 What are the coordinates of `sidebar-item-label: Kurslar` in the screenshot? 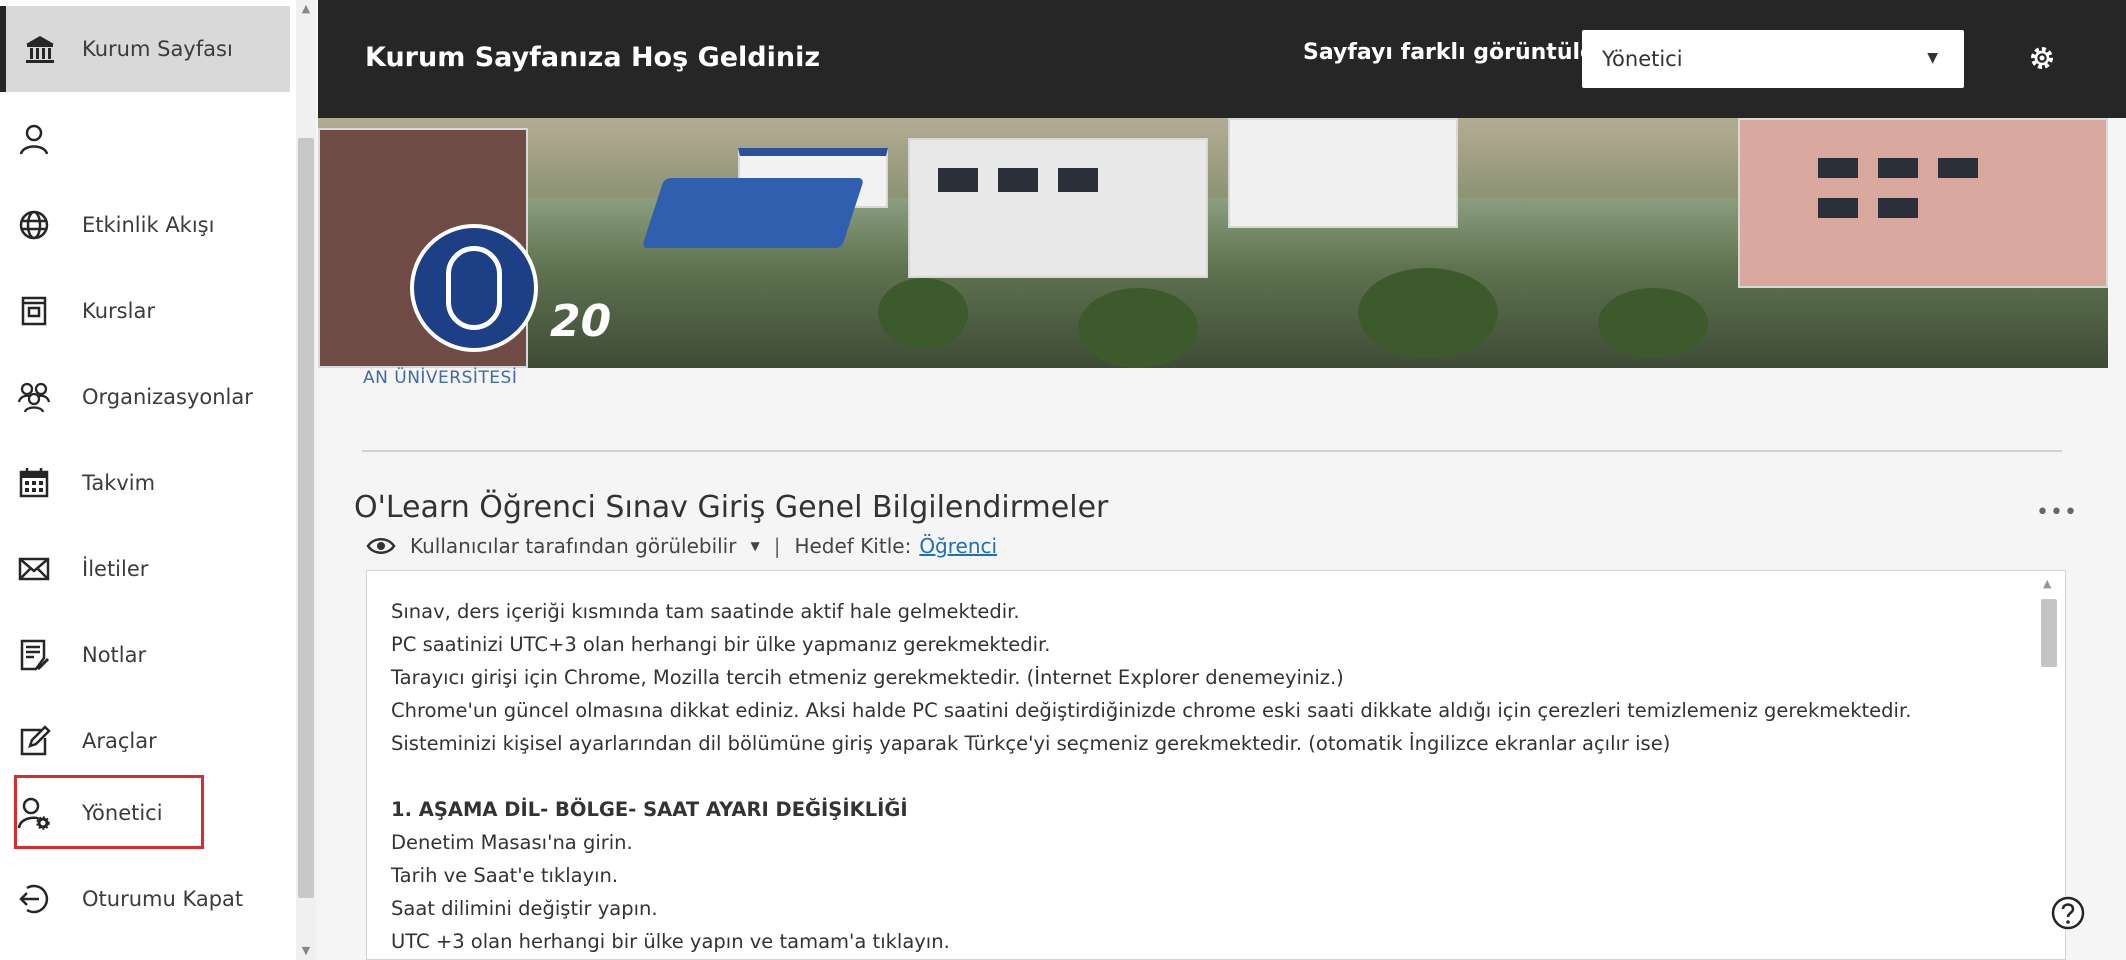 It's located at (118, 311).